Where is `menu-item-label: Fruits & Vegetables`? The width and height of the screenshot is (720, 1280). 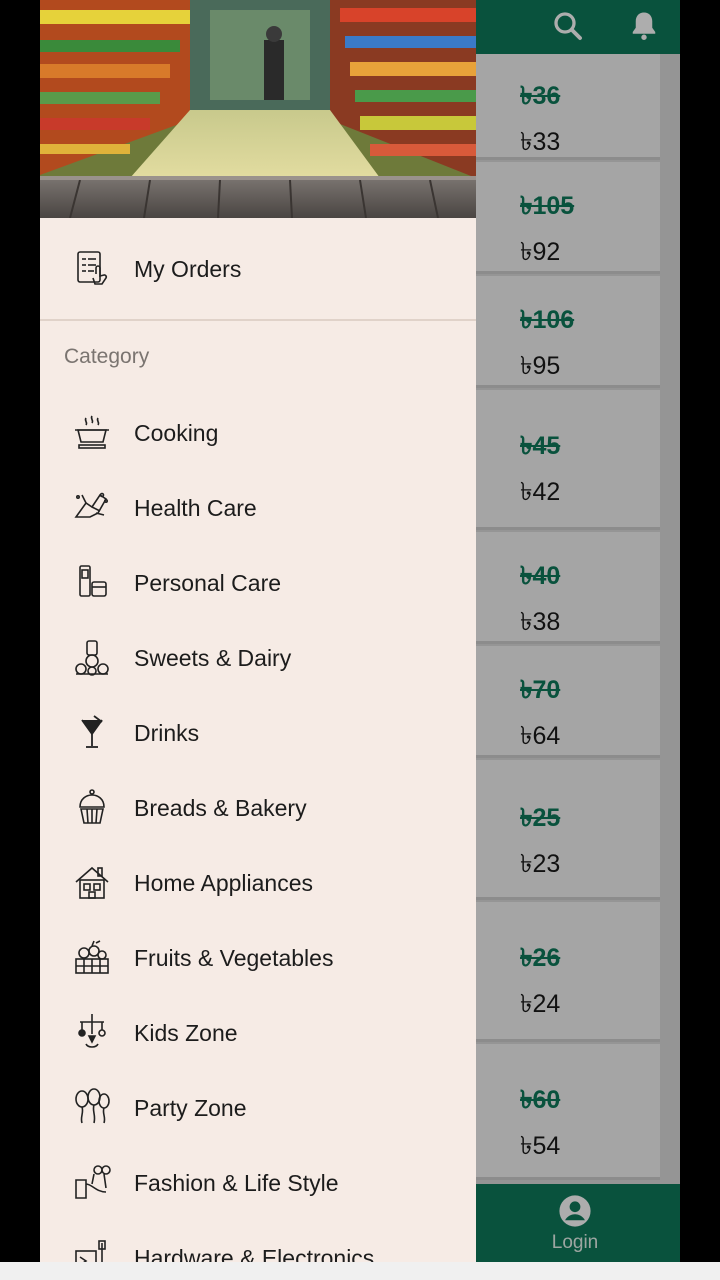
menu-item-label: Fruits & Vegetables is located at coordinates (234, 958).